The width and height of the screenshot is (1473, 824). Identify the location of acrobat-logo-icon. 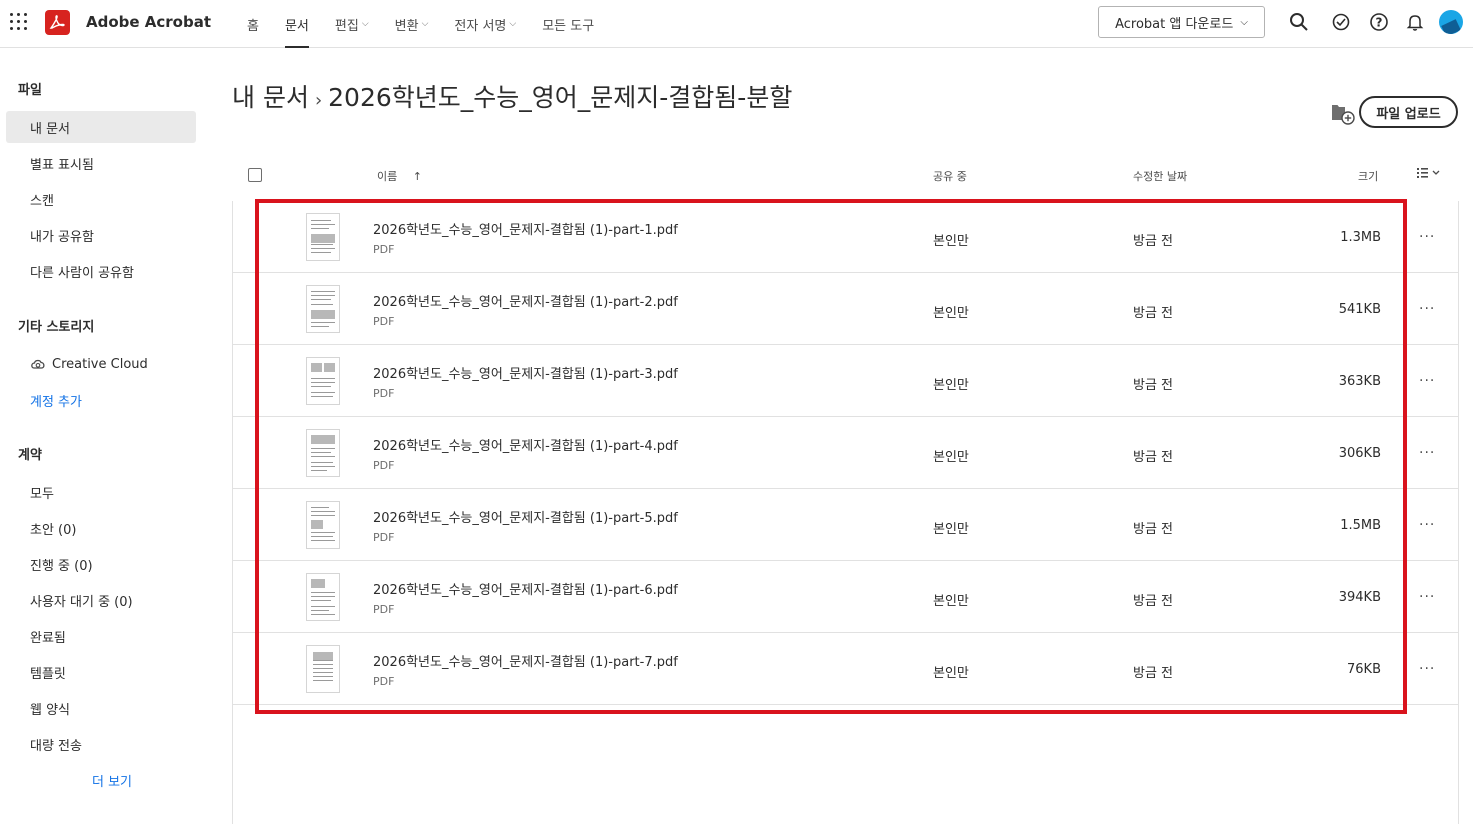
(57, 22).